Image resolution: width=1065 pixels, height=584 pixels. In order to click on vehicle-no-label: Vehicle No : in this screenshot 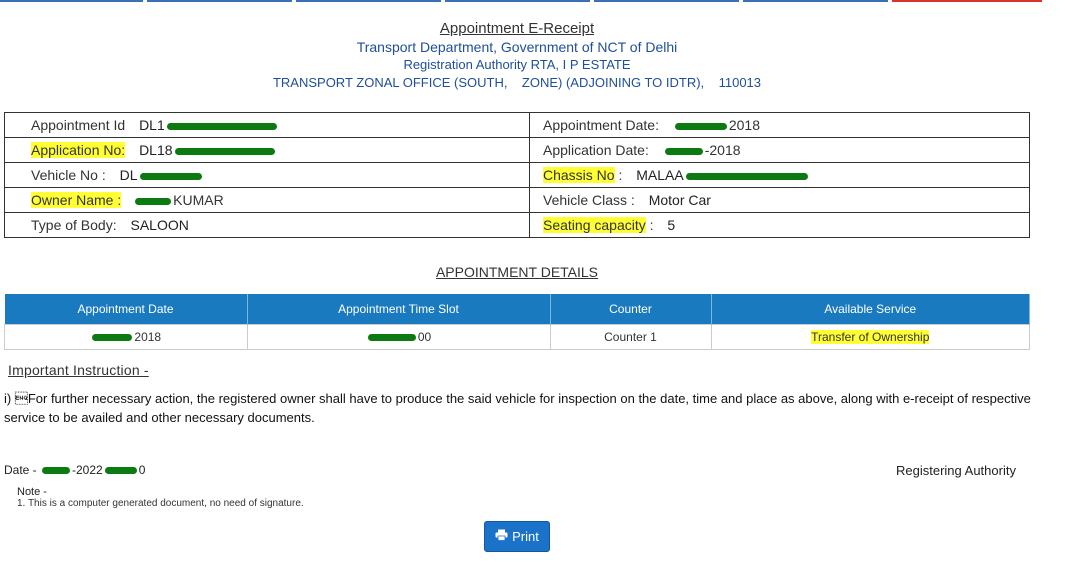, I will do `click(68, 175)`.